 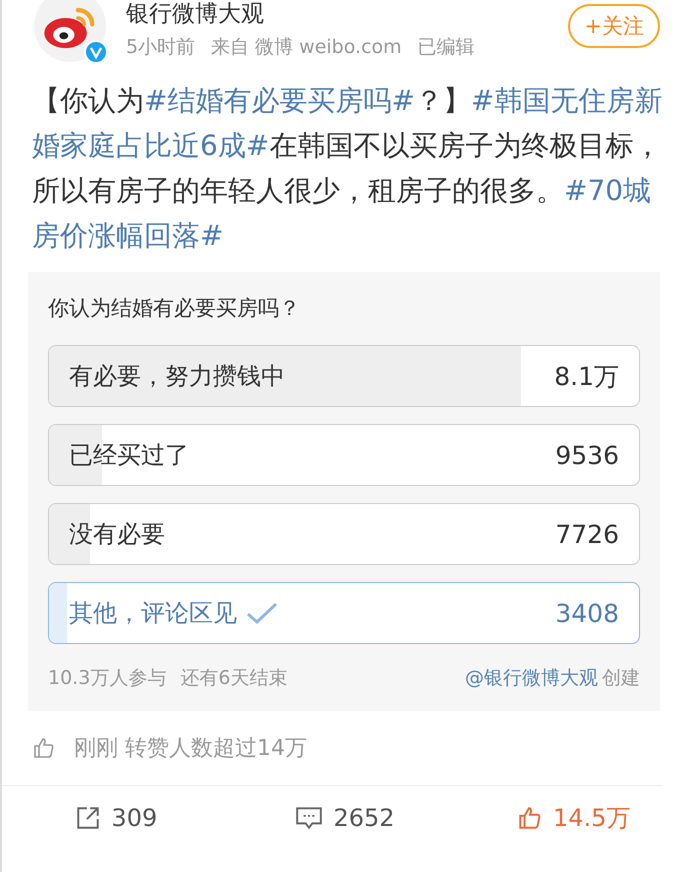 I want to click on poll-option: 已经买过了 9536, so click(x=344, y=455).